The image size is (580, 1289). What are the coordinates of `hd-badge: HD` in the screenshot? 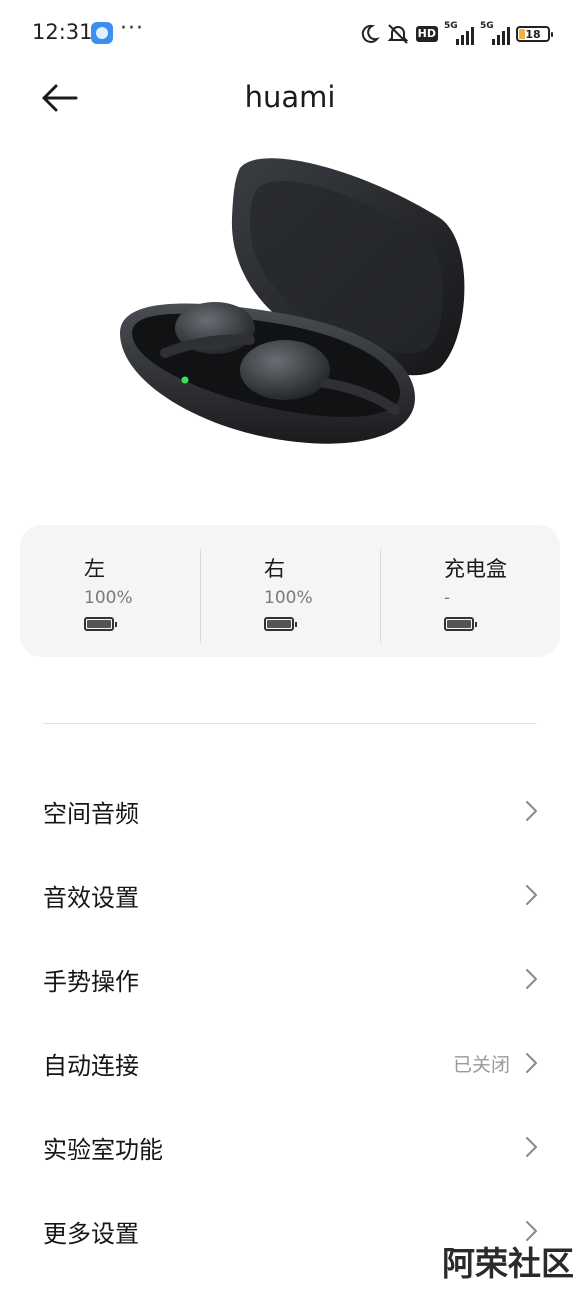 It's located at (426, 34).